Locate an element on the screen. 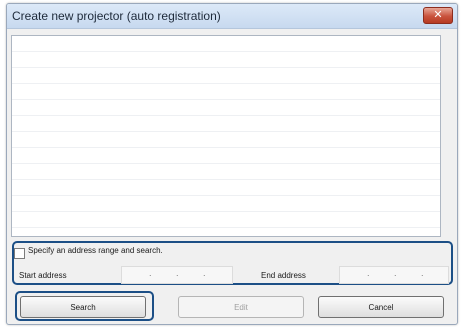 The width and height of the screenshot is (462, 327). end-address-input: . . . is located at coordinates (394, 275).